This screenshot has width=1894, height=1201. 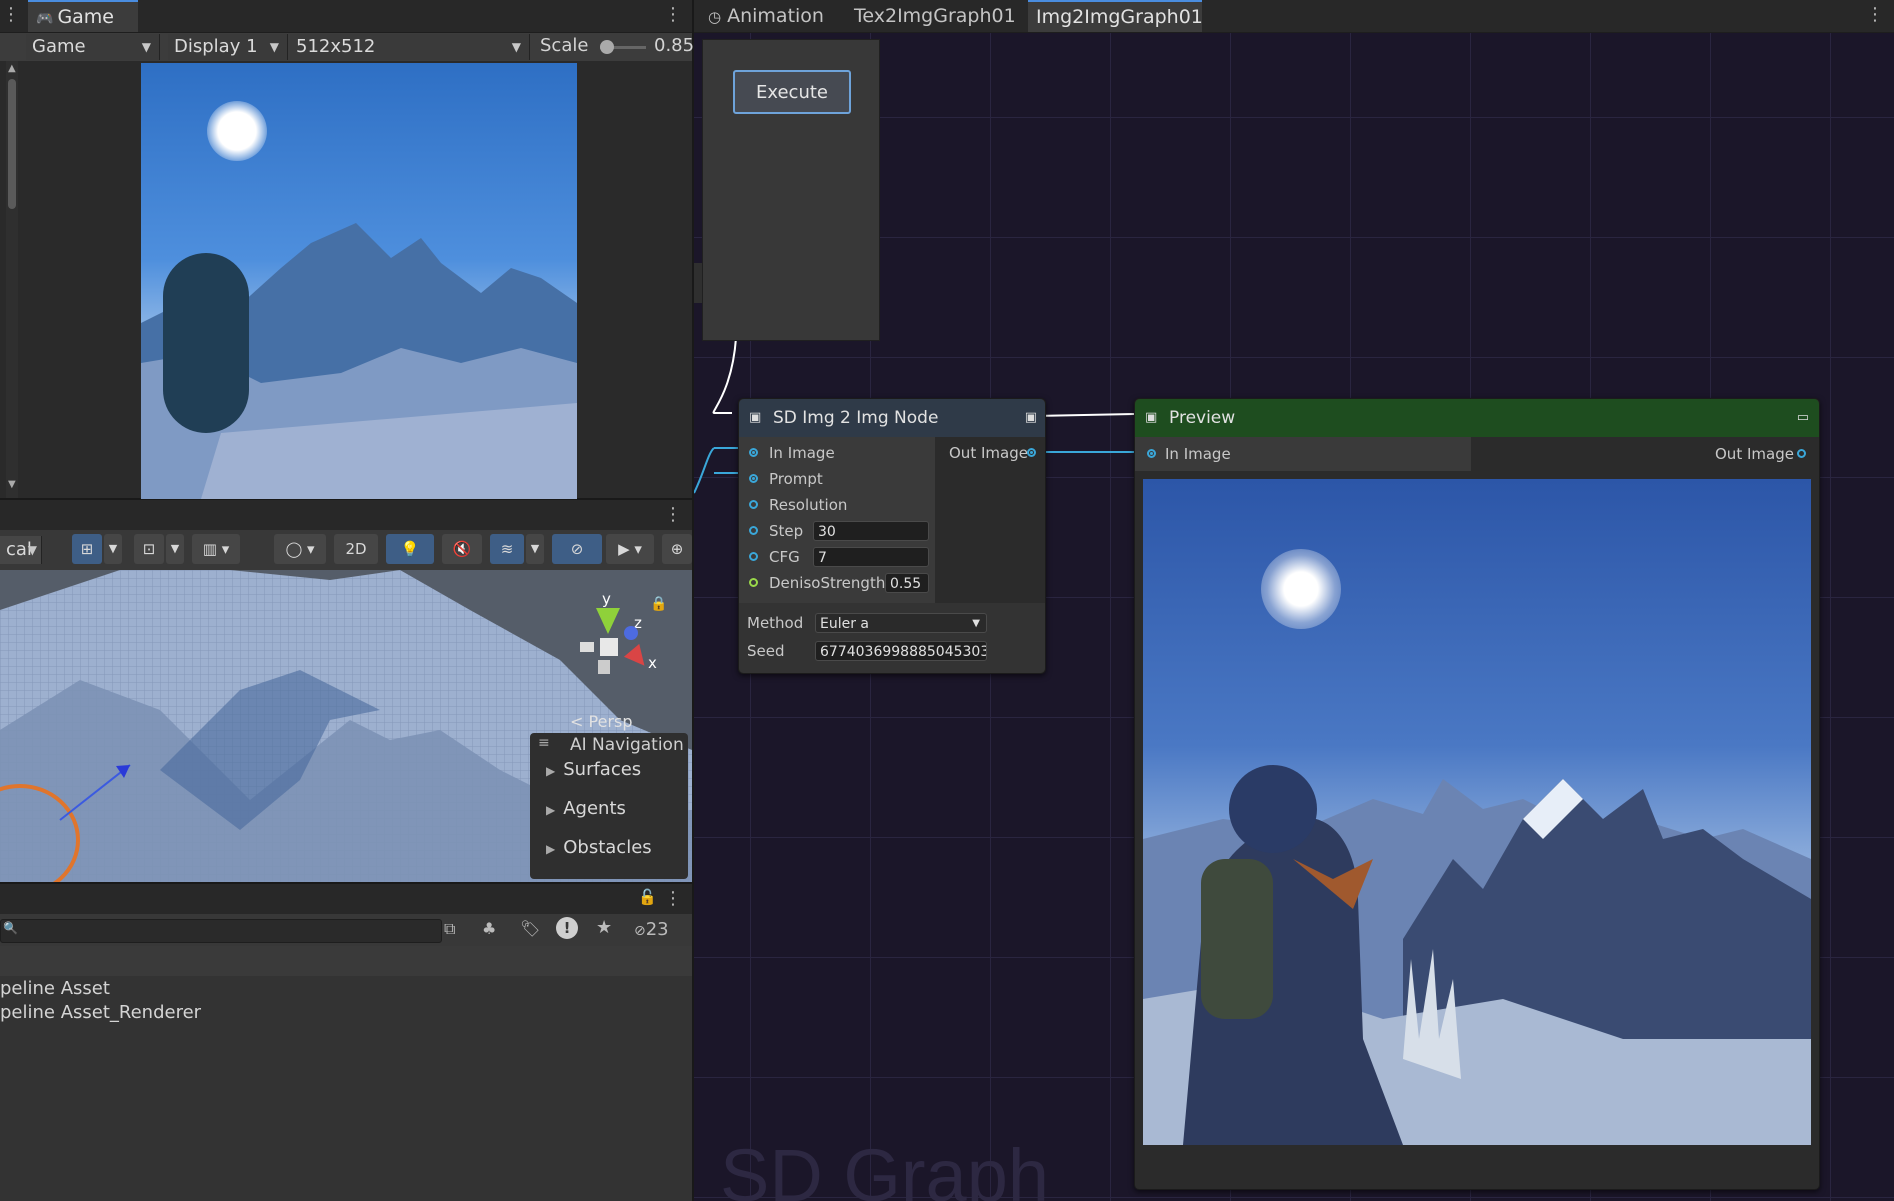 What do you see at coordinates (1801, 453) in the screenshot?
I see `preview-output-port` at bounding box center [1801, 453].